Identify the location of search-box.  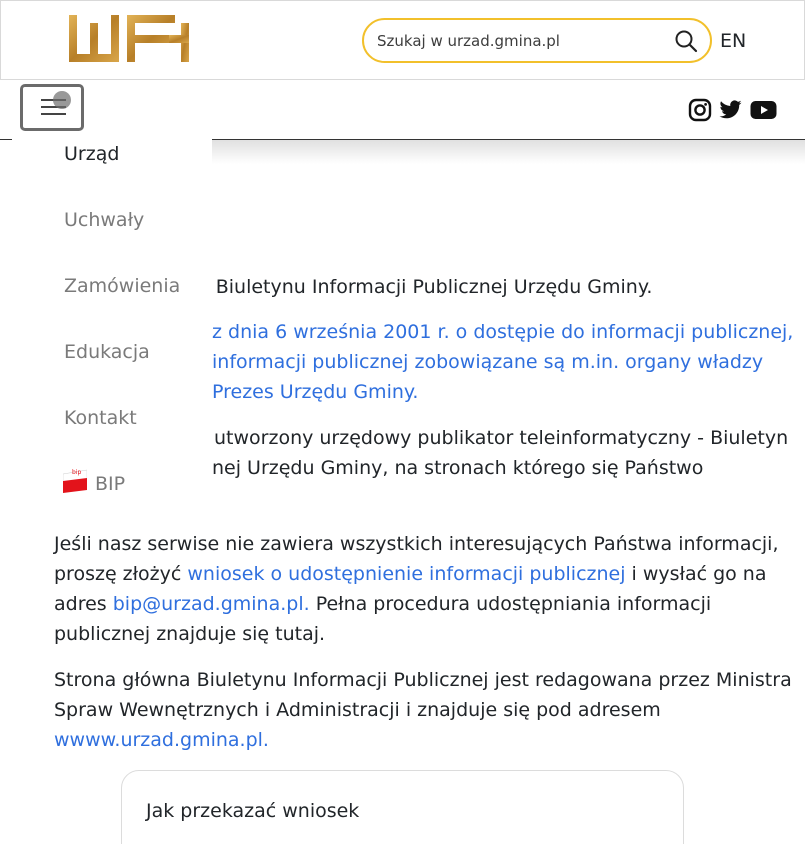
(537, 40).